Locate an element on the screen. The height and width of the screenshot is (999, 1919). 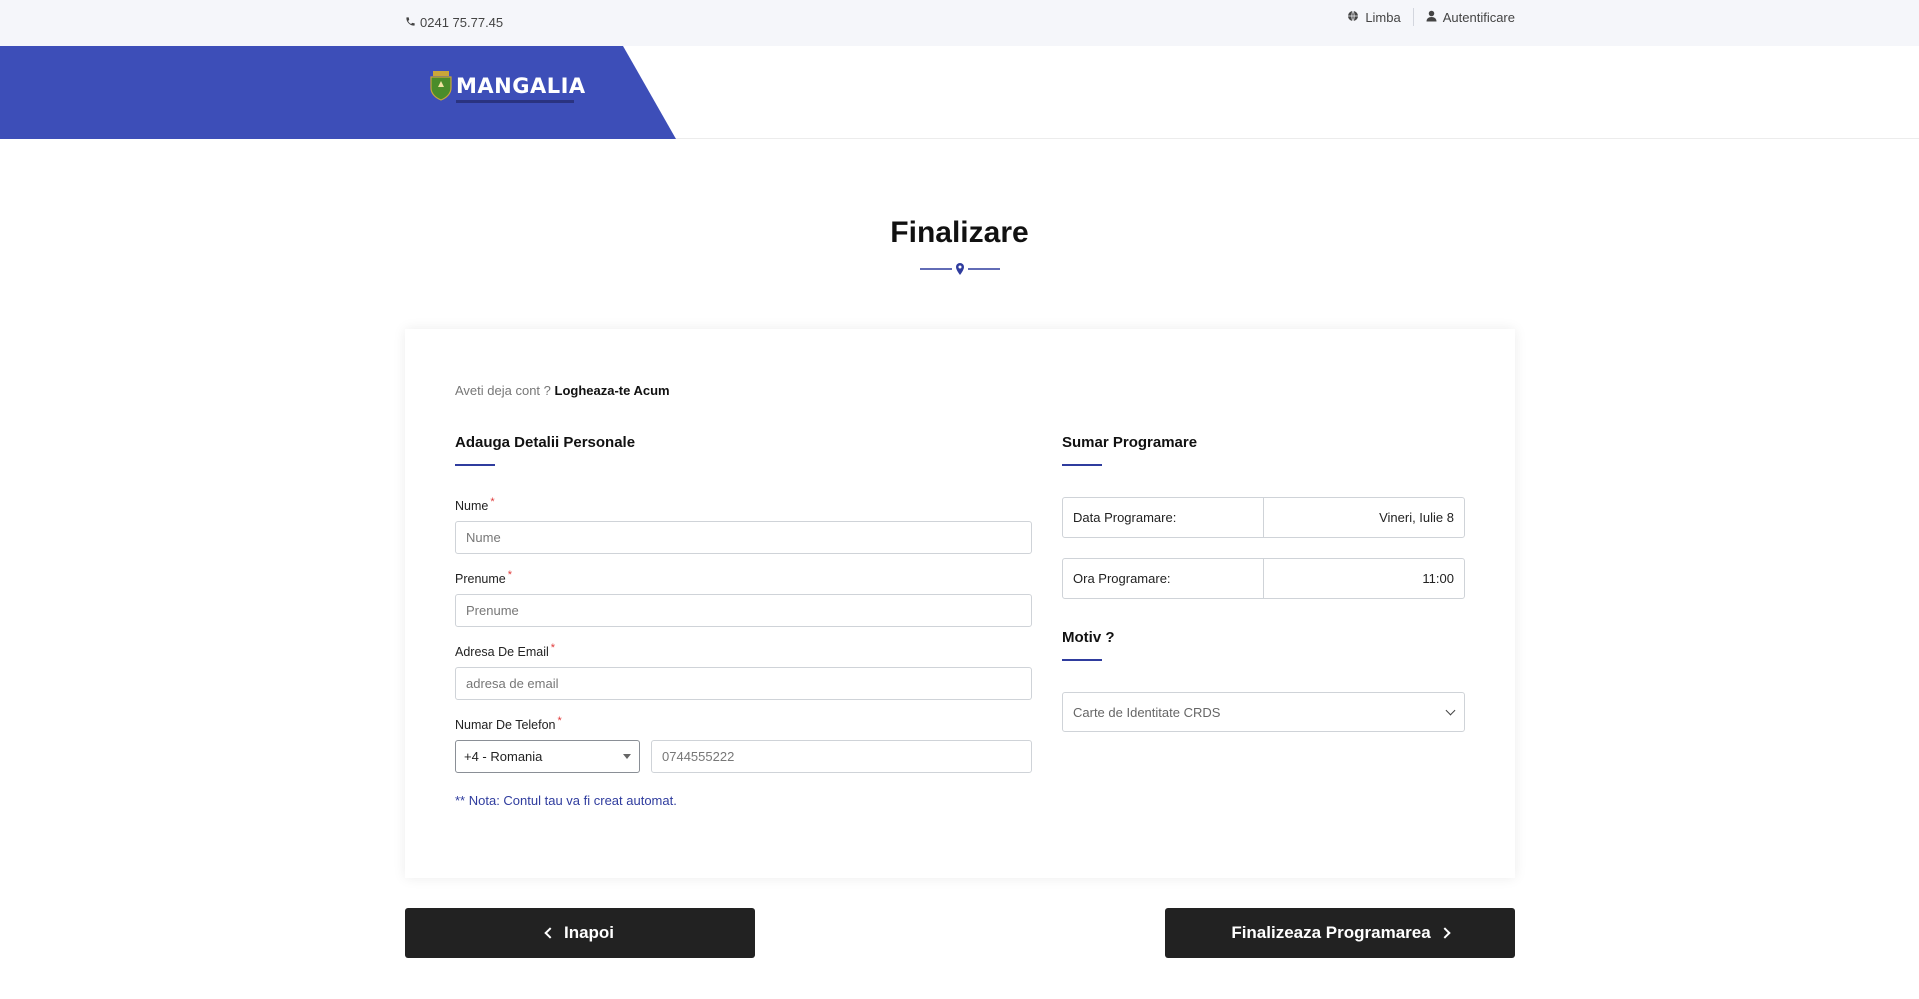
language-link: Limba is located at coordinates (1373, 17).